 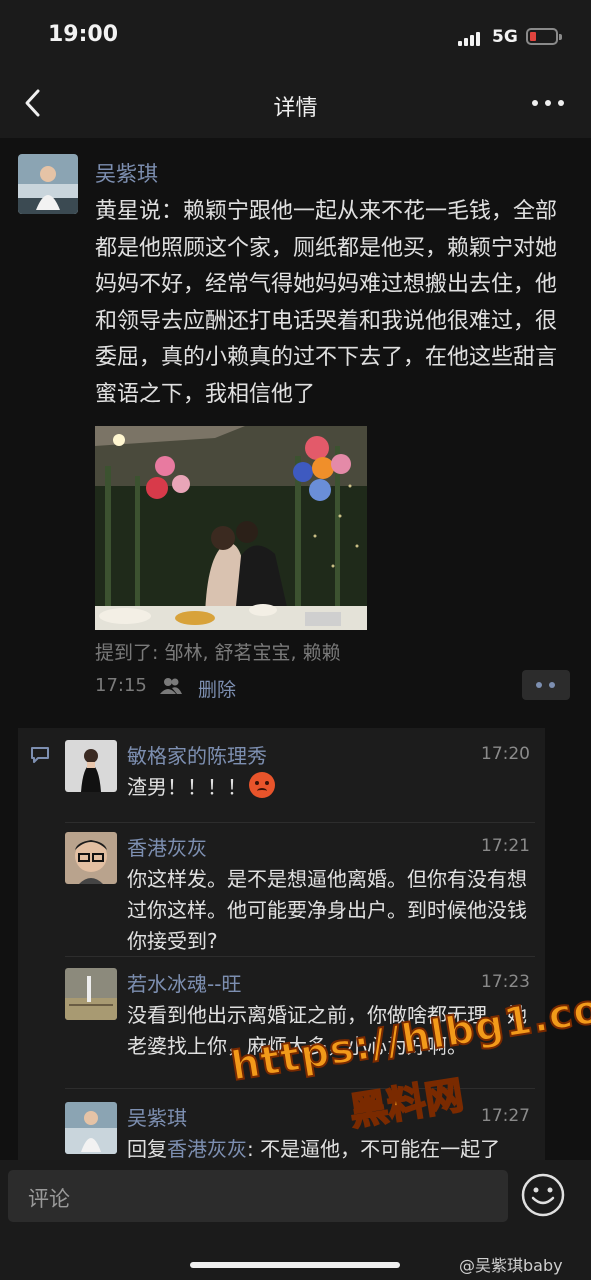 What do you see at coordinates (197, 754) in the screenshot?
I see `commenter-name: 敏格家的陈理秀` at bounding box center [197, 754].